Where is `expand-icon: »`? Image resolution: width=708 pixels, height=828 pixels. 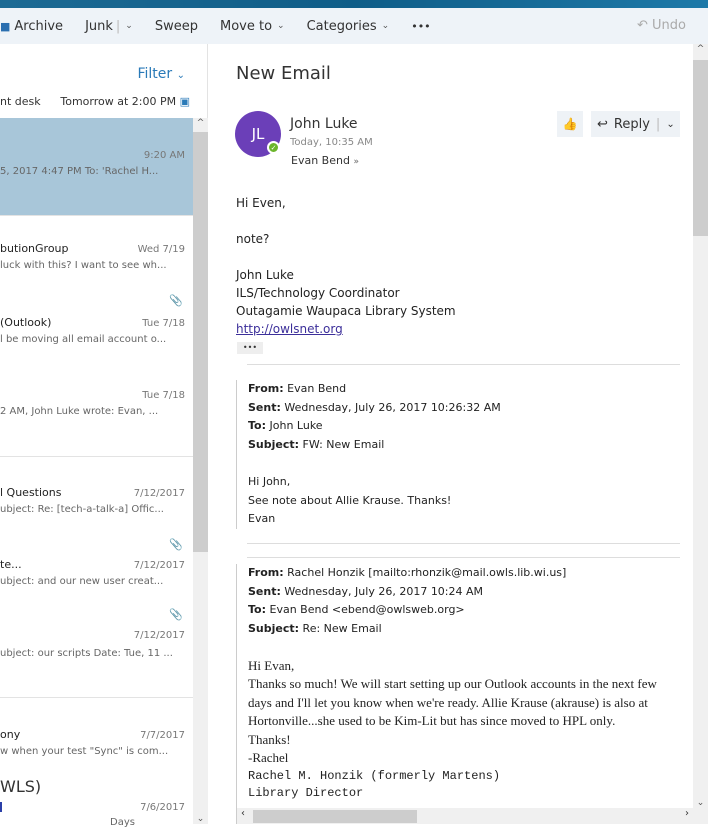
expand-icon: » is located at coordinates (356, 162).